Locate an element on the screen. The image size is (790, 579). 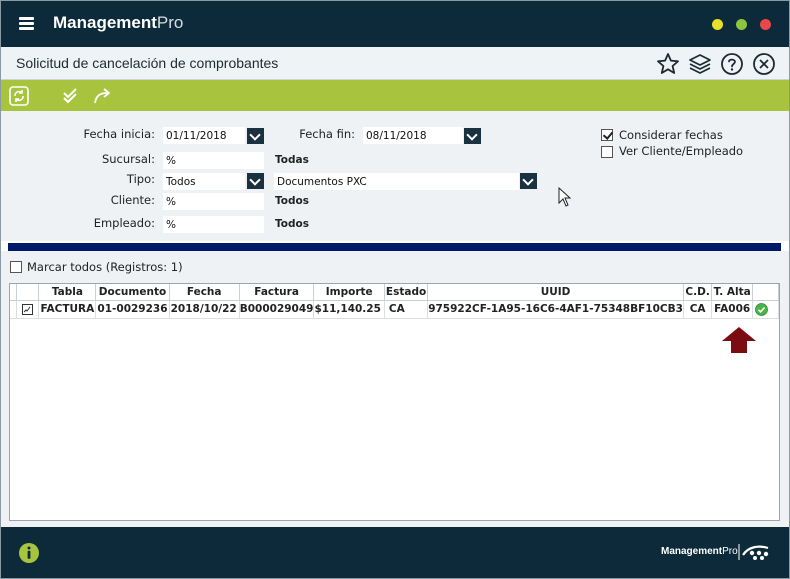
column-header-factura: Factura is located at coordinates (277, 292).